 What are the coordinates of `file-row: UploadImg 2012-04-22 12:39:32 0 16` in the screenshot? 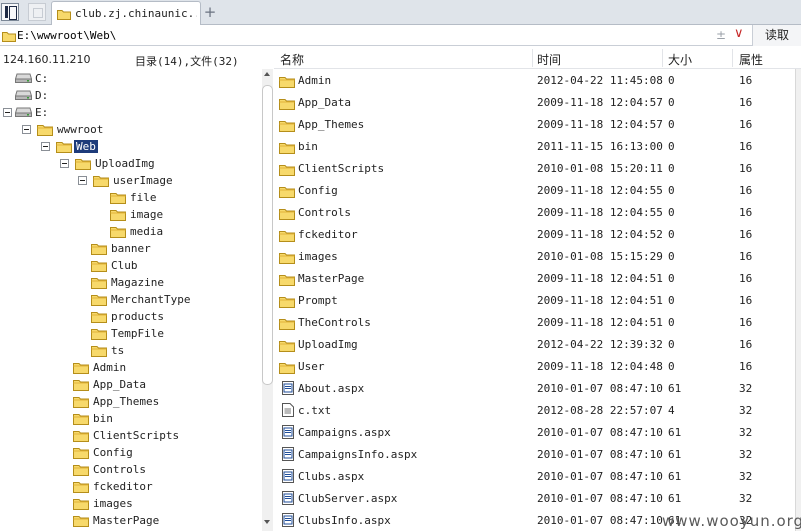 It's located at (534, 344).